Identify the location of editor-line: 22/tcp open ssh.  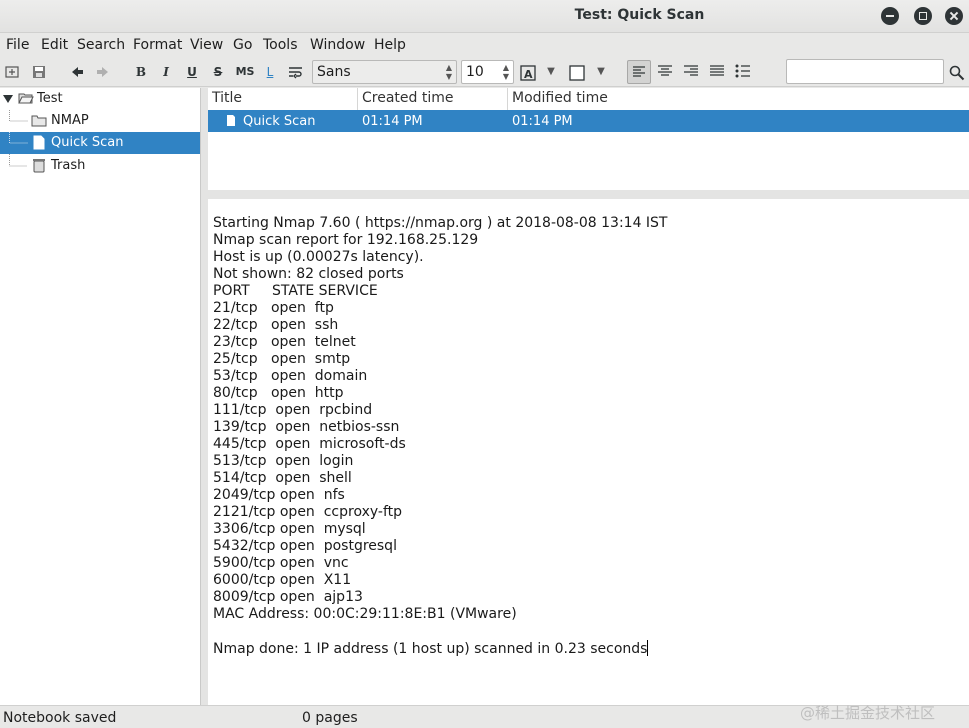
(276, 325).